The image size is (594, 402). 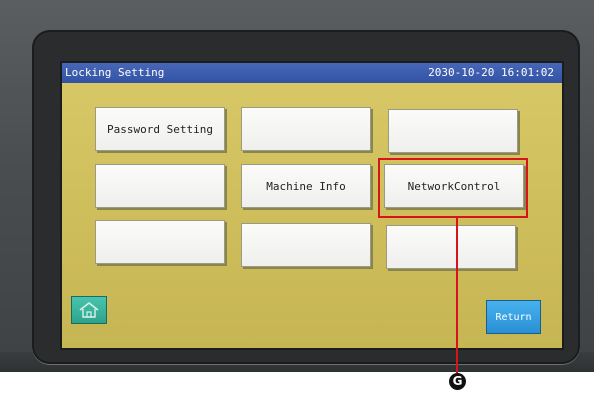 What do you see at coordinates (160, 186) in the screenshot?
I see `grid-button-r2c1` at bounding box center [160, 186].